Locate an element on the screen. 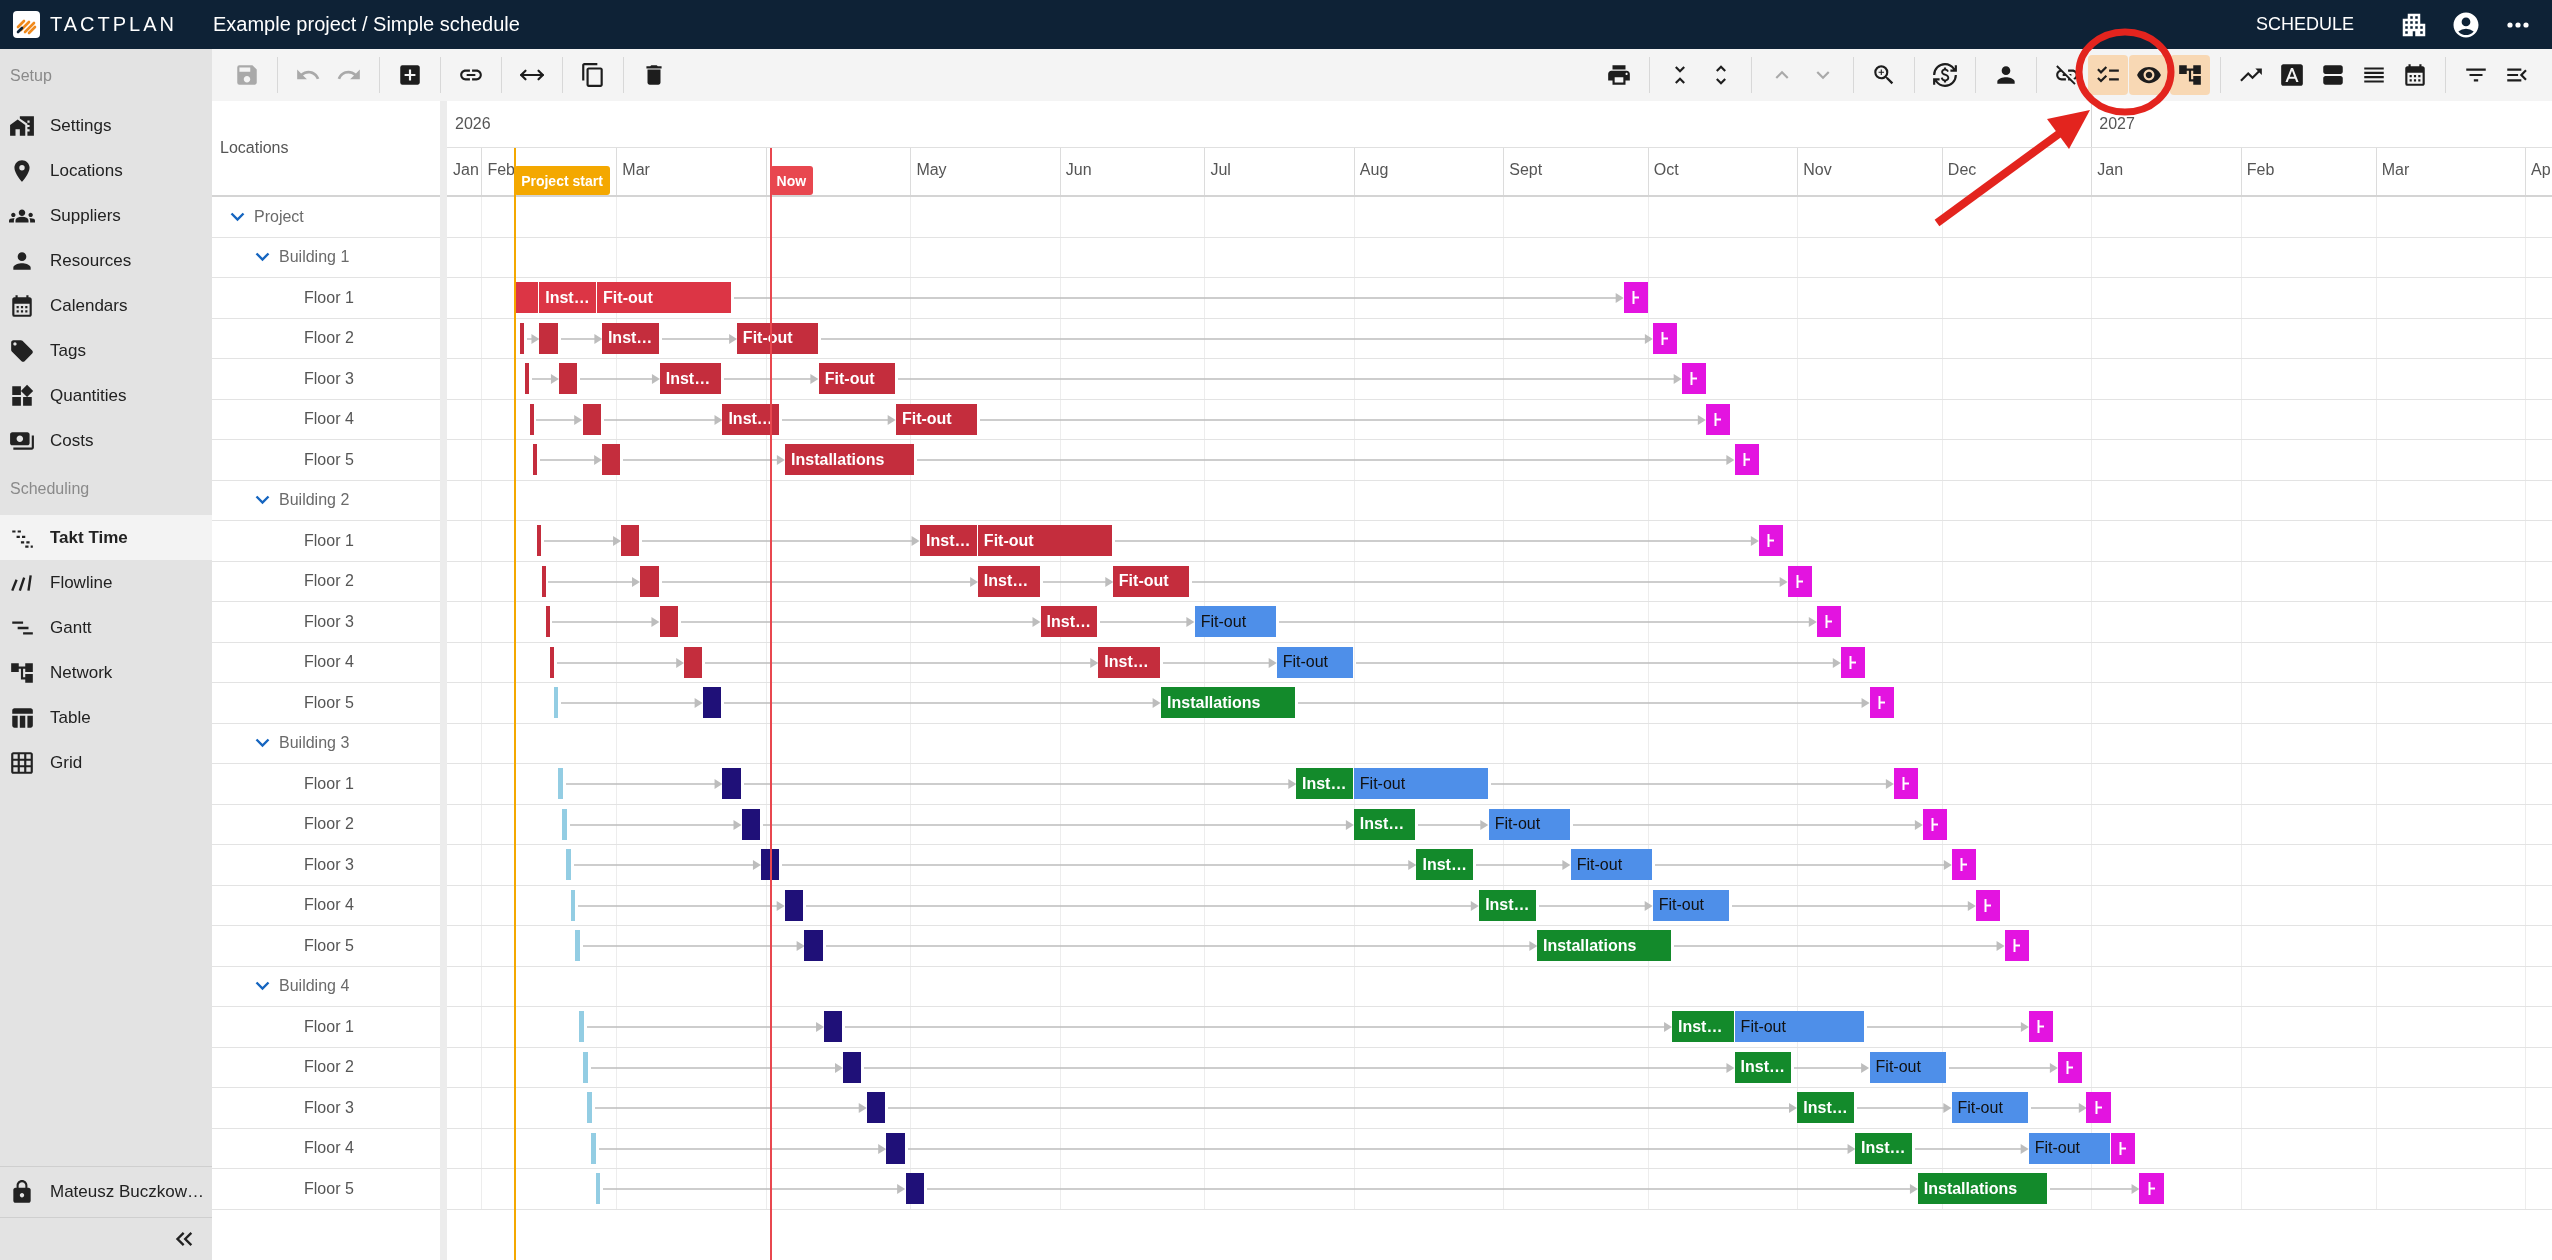 The image size is (2552, 1260). month-label: Jun is located at coordinates (1078, 170).